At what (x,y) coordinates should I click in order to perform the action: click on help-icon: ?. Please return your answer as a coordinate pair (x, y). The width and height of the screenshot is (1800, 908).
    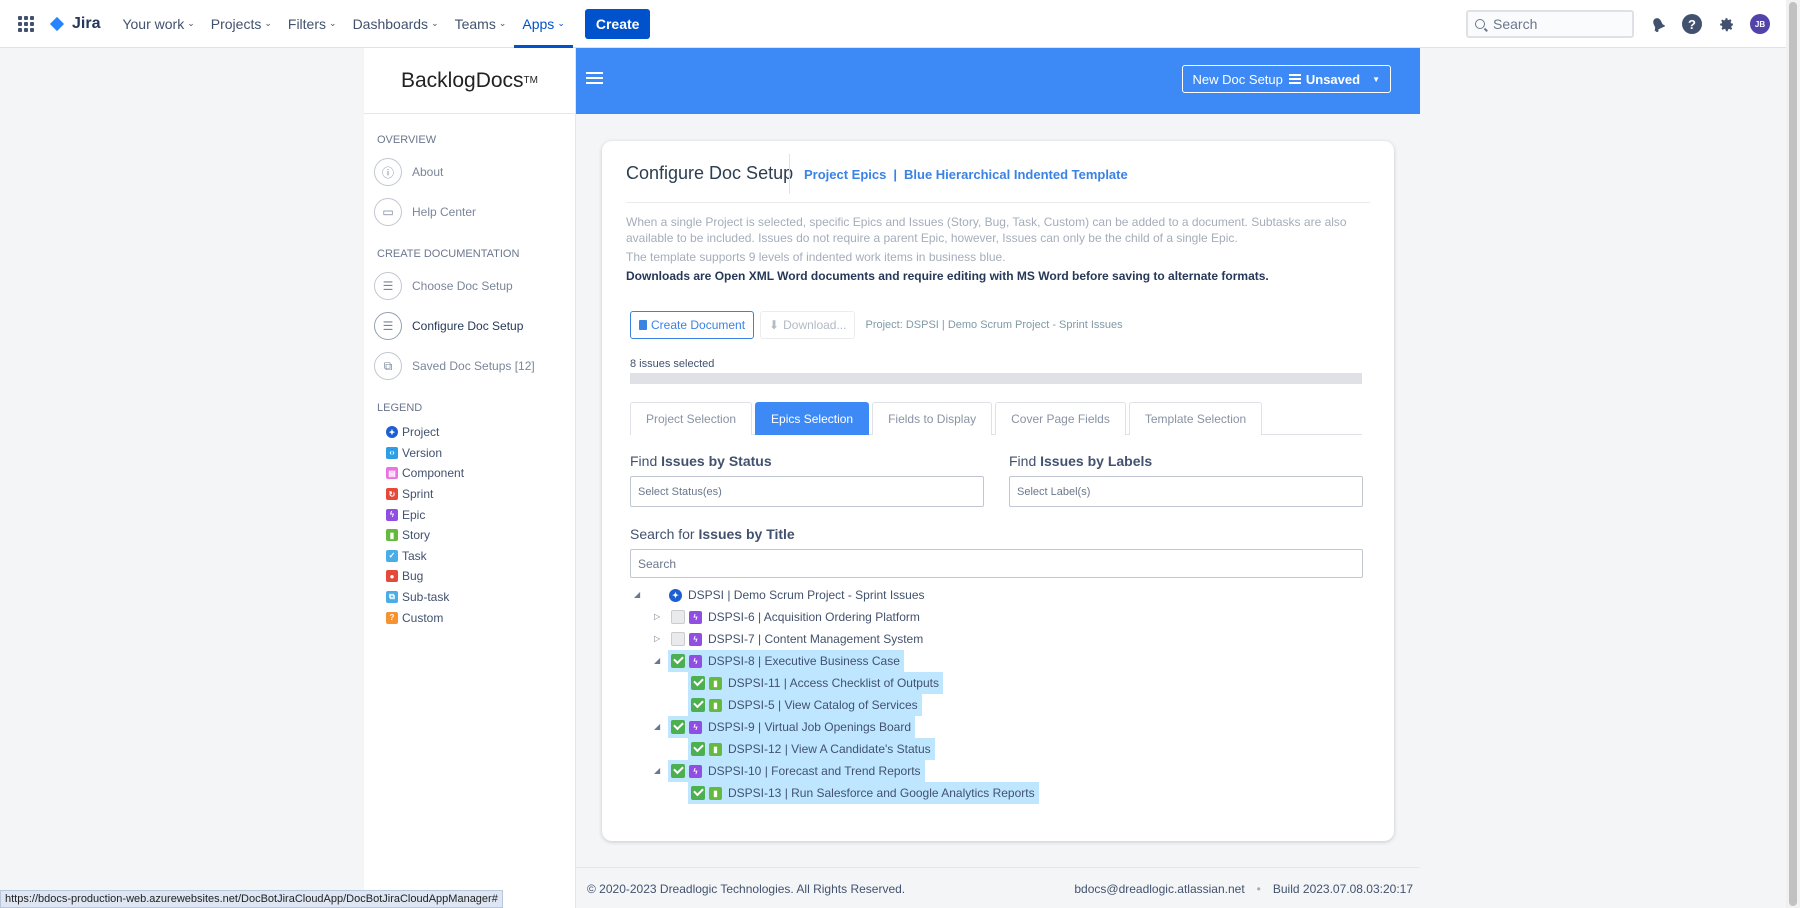
    Looking at the image, I should click on (1692, 24).